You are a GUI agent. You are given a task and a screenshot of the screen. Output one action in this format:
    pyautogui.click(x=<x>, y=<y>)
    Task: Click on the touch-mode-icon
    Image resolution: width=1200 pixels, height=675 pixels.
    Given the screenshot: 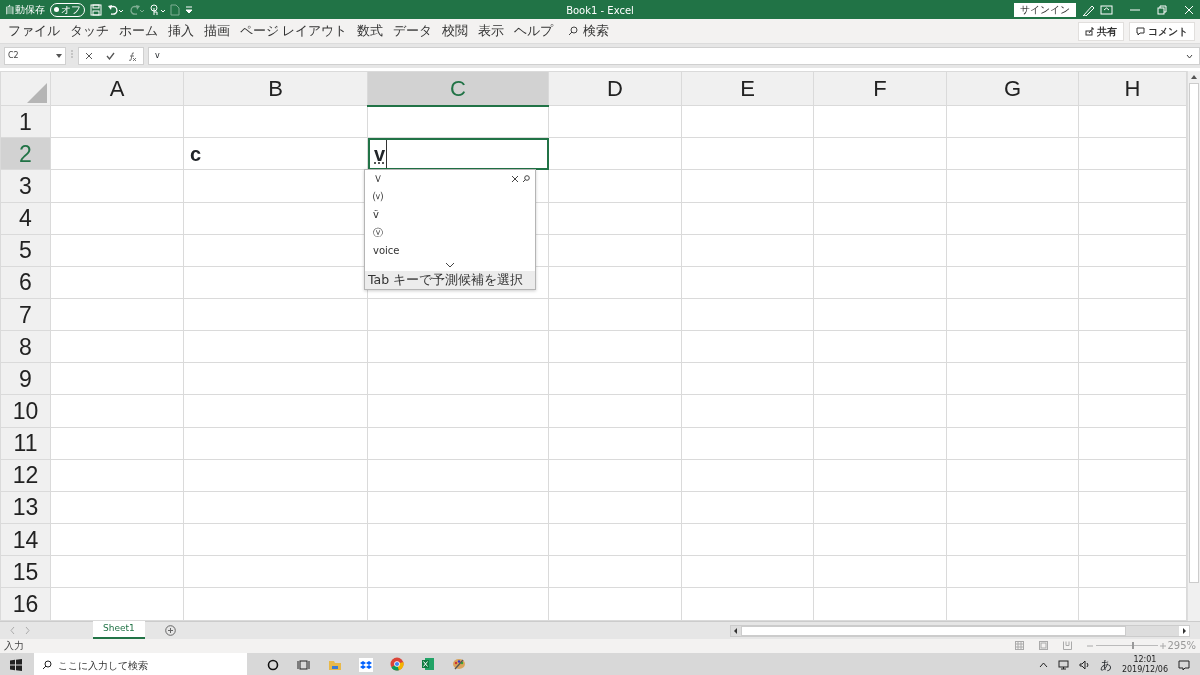 What is the action you would take?
    pyautogui.click(x=157, y=9)
    